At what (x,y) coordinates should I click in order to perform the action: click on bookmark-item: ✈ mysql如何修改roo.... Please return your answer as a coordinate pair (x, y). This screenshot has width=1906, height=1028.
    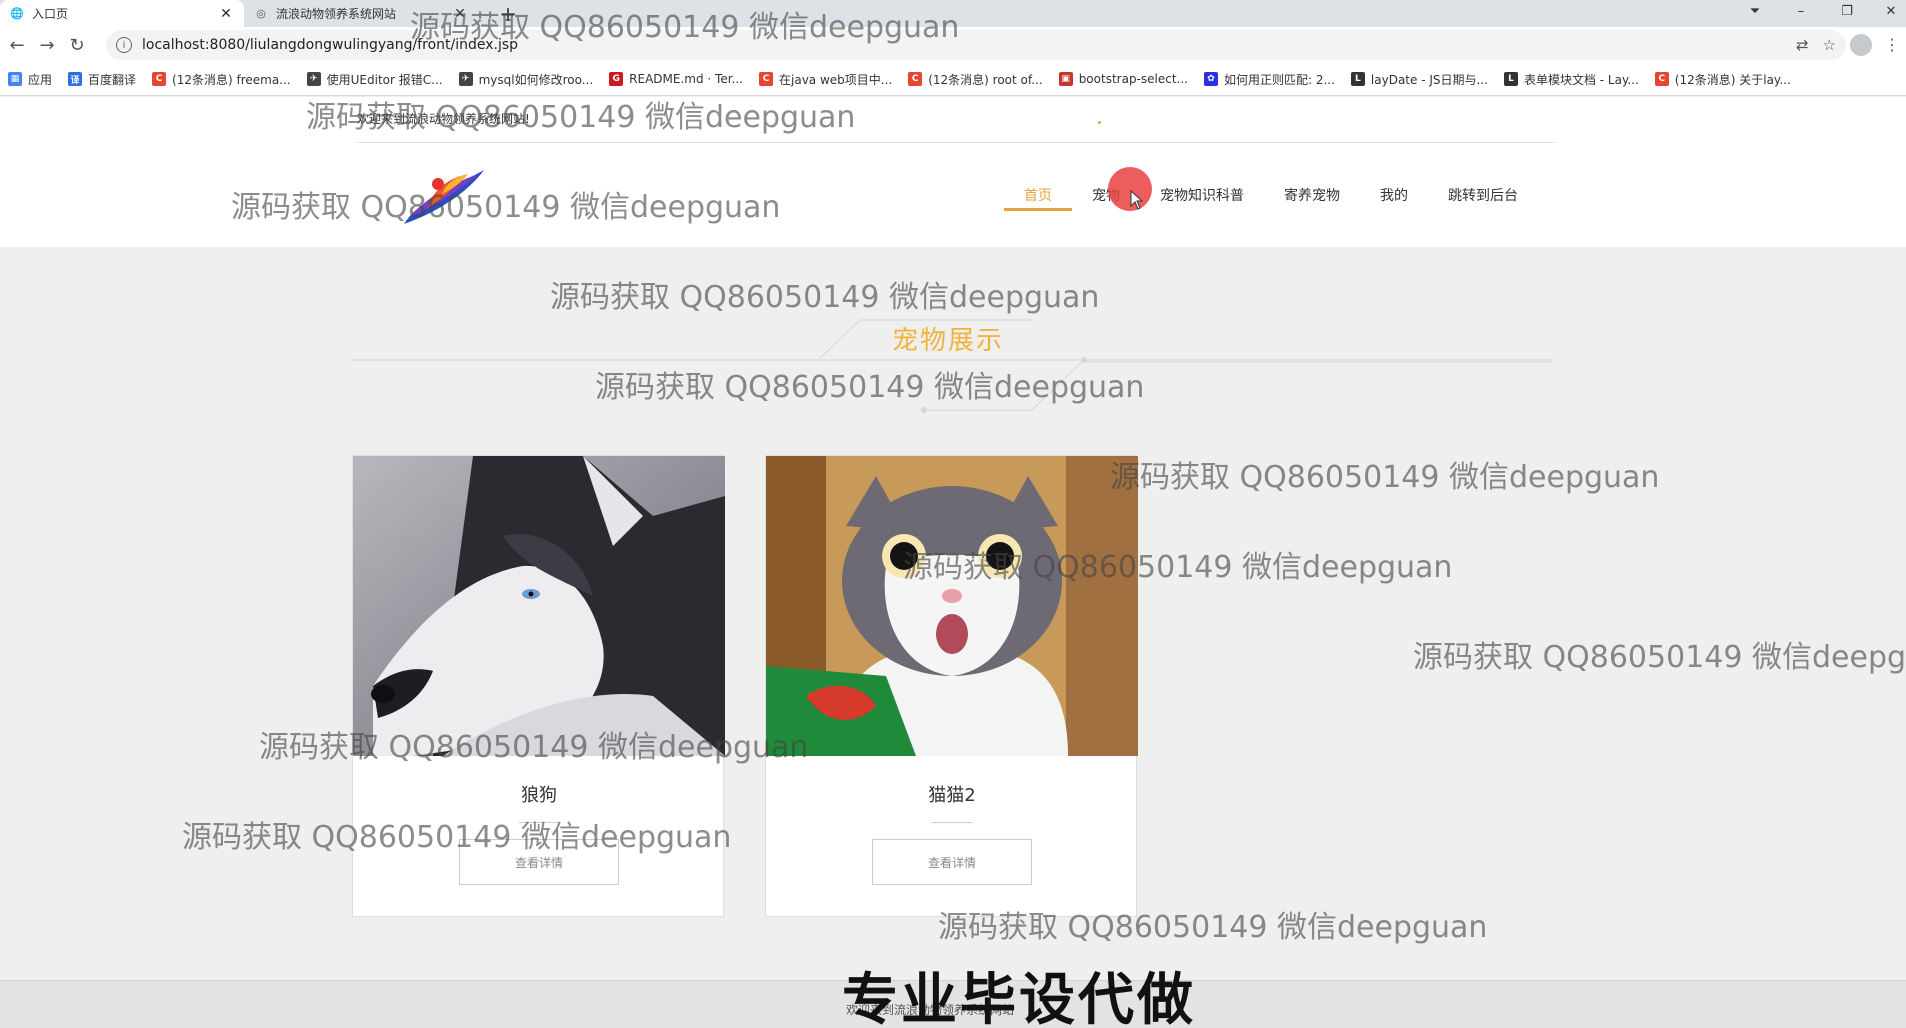
    Looking at the image, I should click on (526, 79).